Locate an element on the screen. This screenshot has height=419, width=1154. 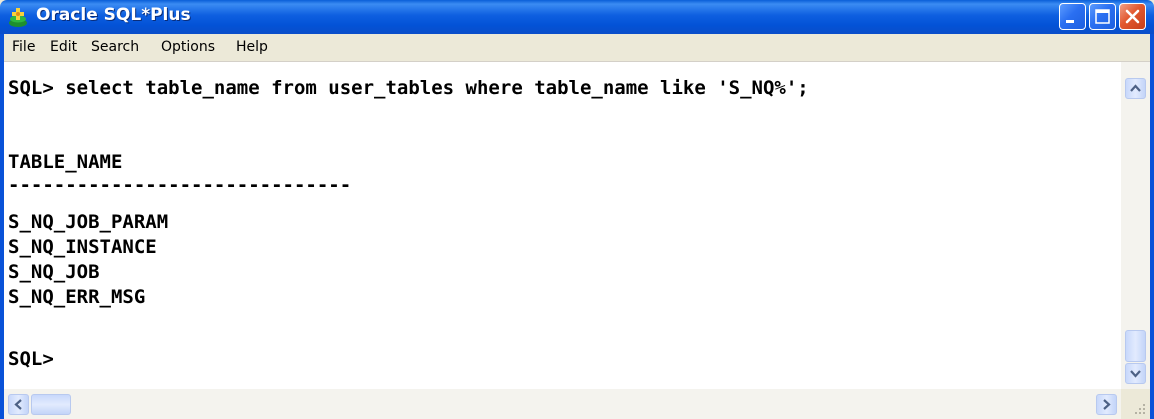
minimize-button is located at coordinates (1072, 16).